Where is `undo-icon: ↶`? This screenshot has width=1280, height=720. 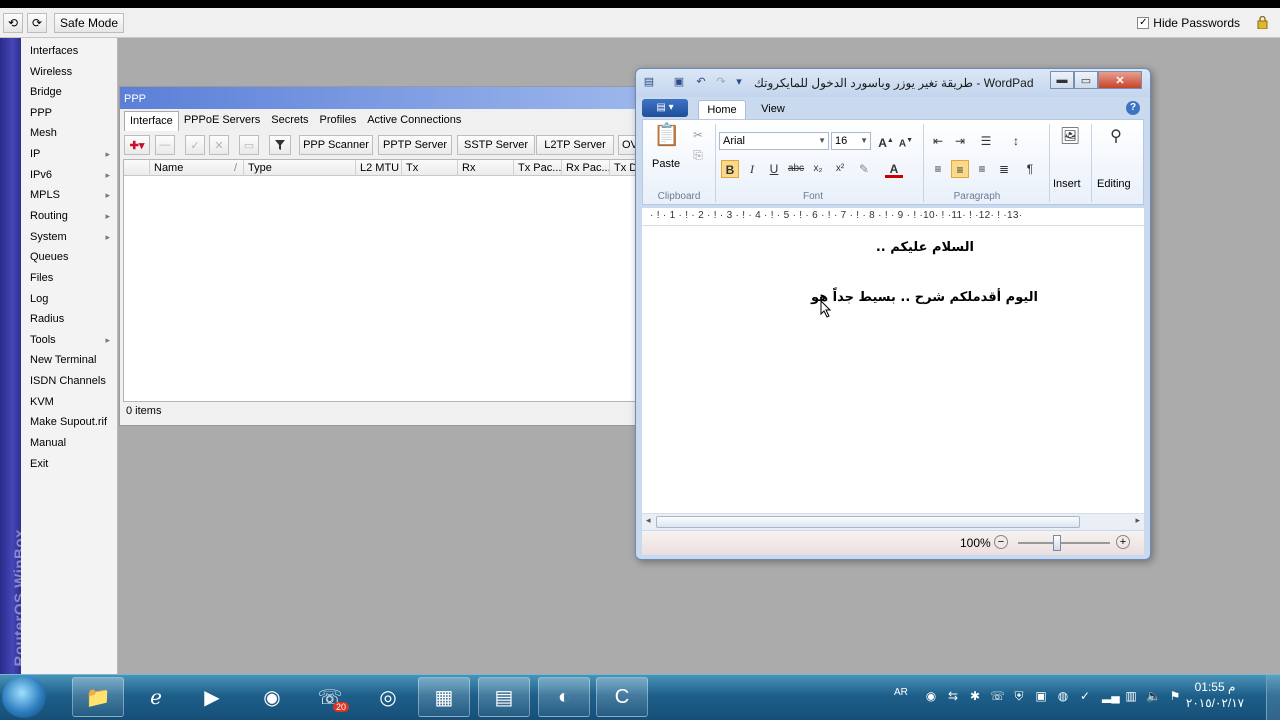
undo-icon: ↶ is located at coordinates (701, 82).